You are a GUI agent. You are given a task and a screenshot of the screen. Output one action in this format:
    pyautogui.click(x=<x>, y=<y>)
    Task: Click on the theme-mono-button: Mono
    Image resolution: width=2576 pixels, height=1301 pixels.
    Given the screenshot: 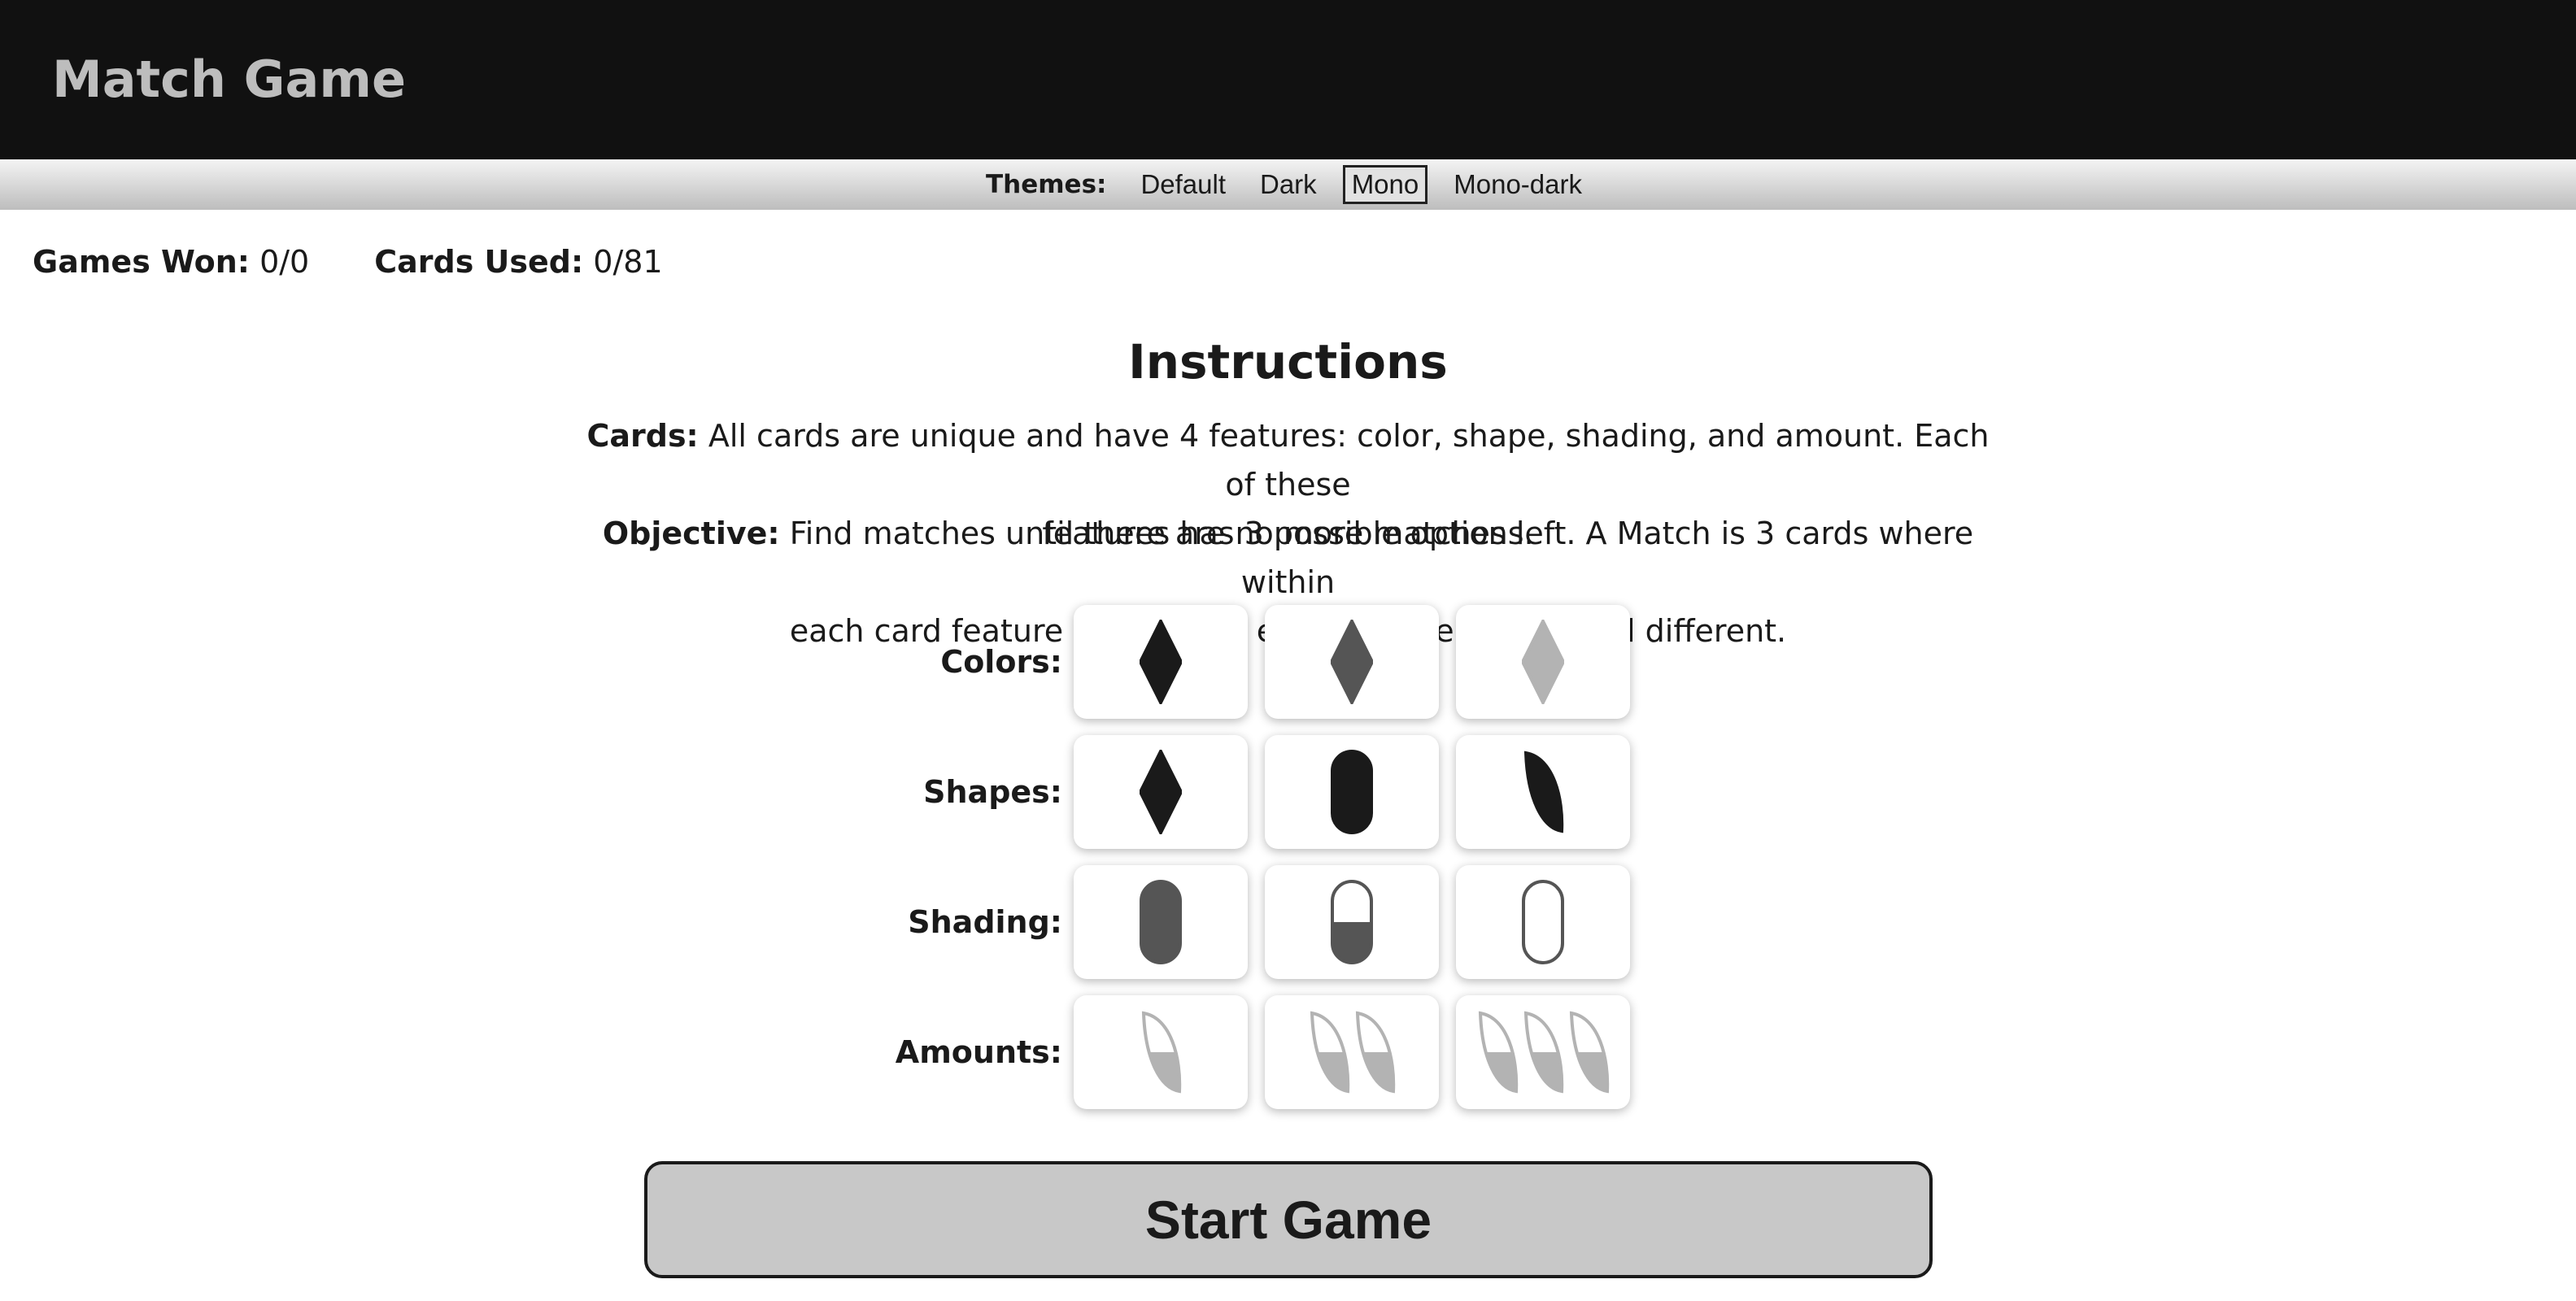 What is the action you would take?
    pyautogui.click(x=1385, y=184)
    